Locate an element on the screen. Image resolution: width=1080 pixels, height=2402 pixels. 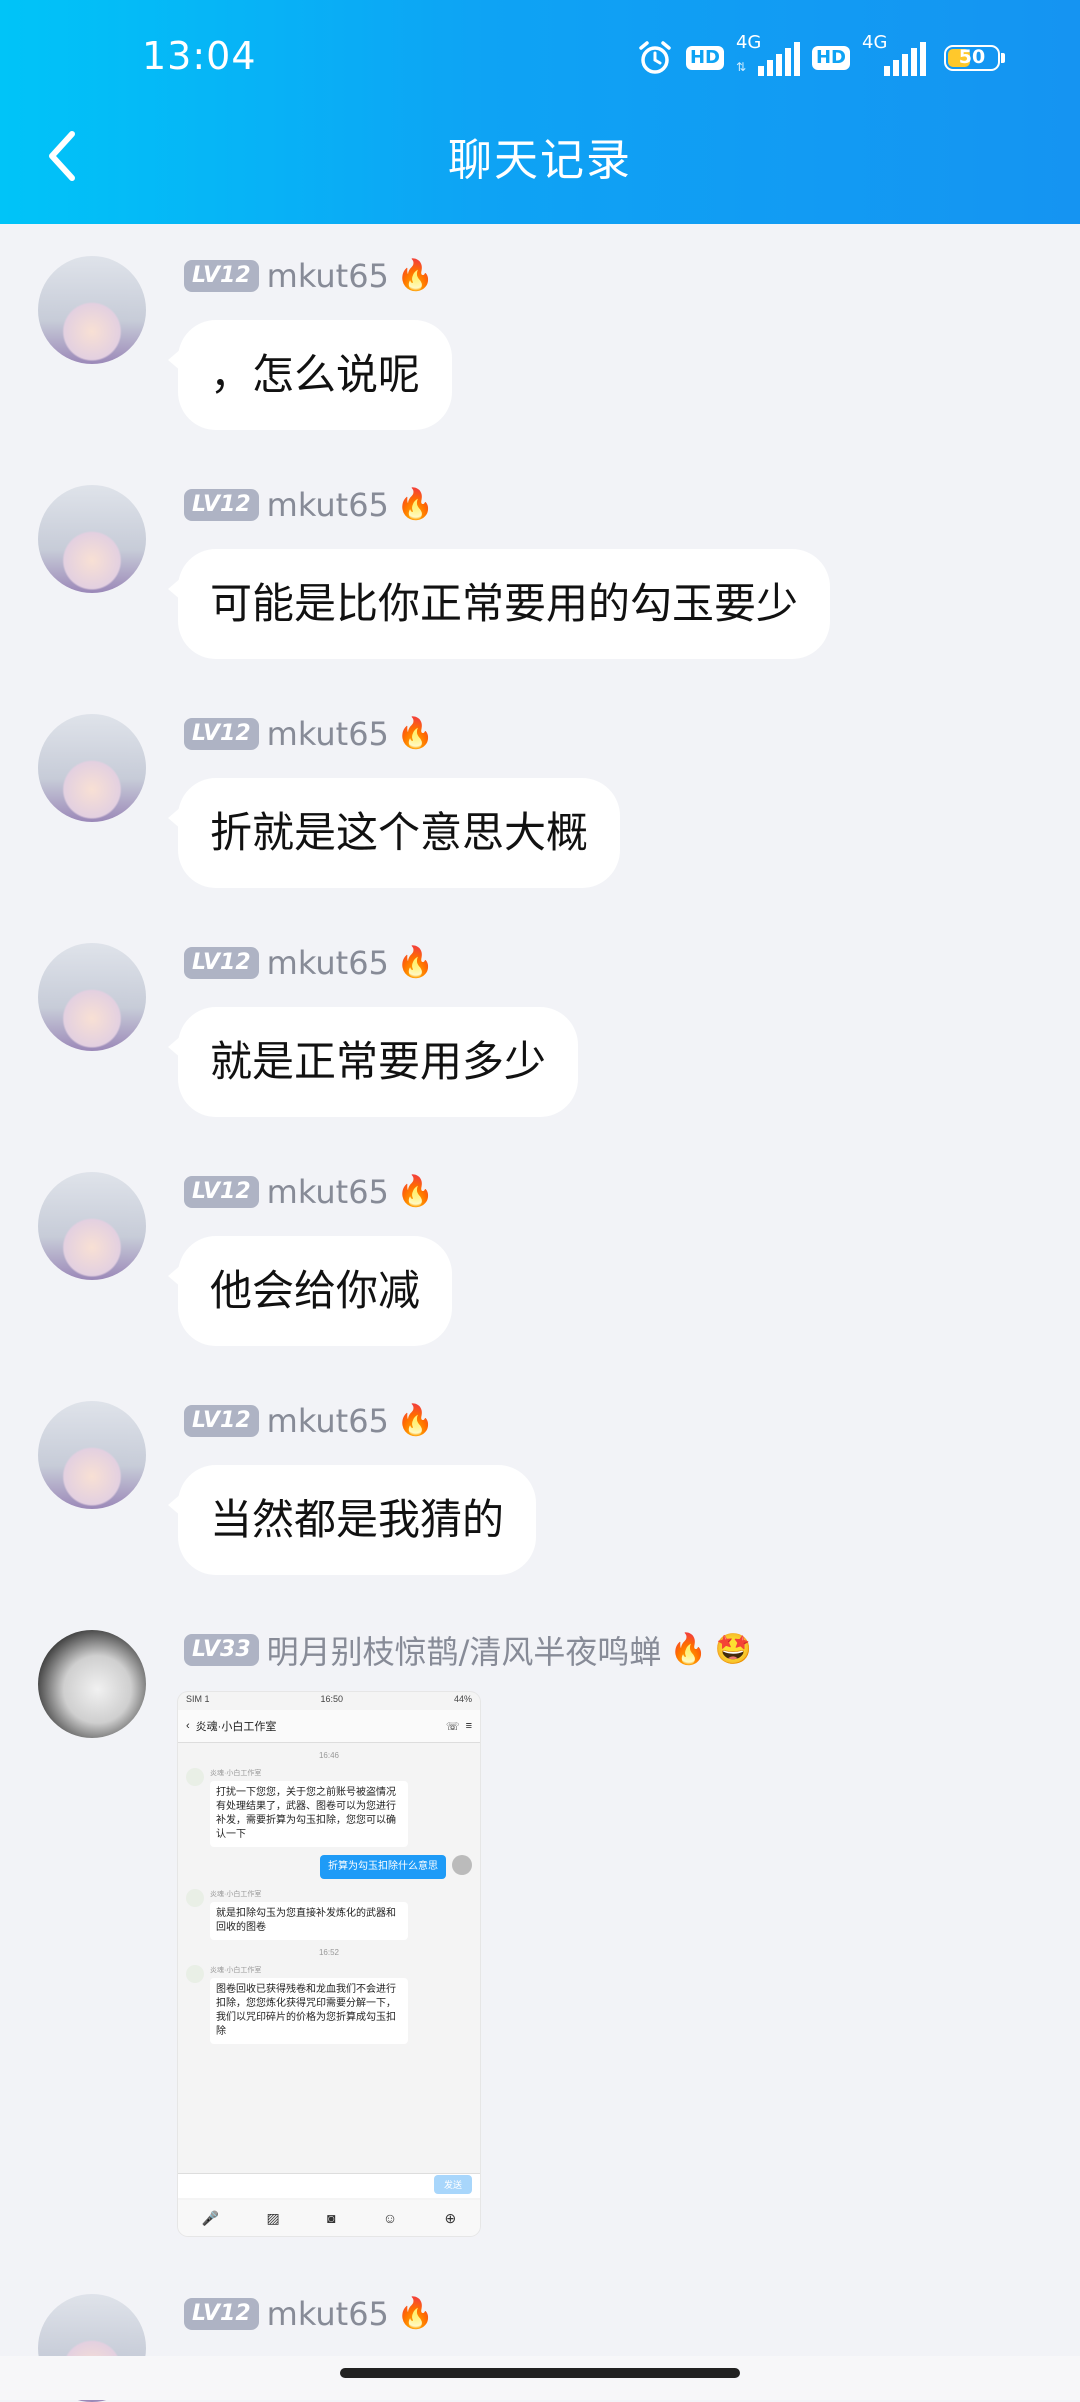
battery-text: 50 is located at coordinates (972, 57).